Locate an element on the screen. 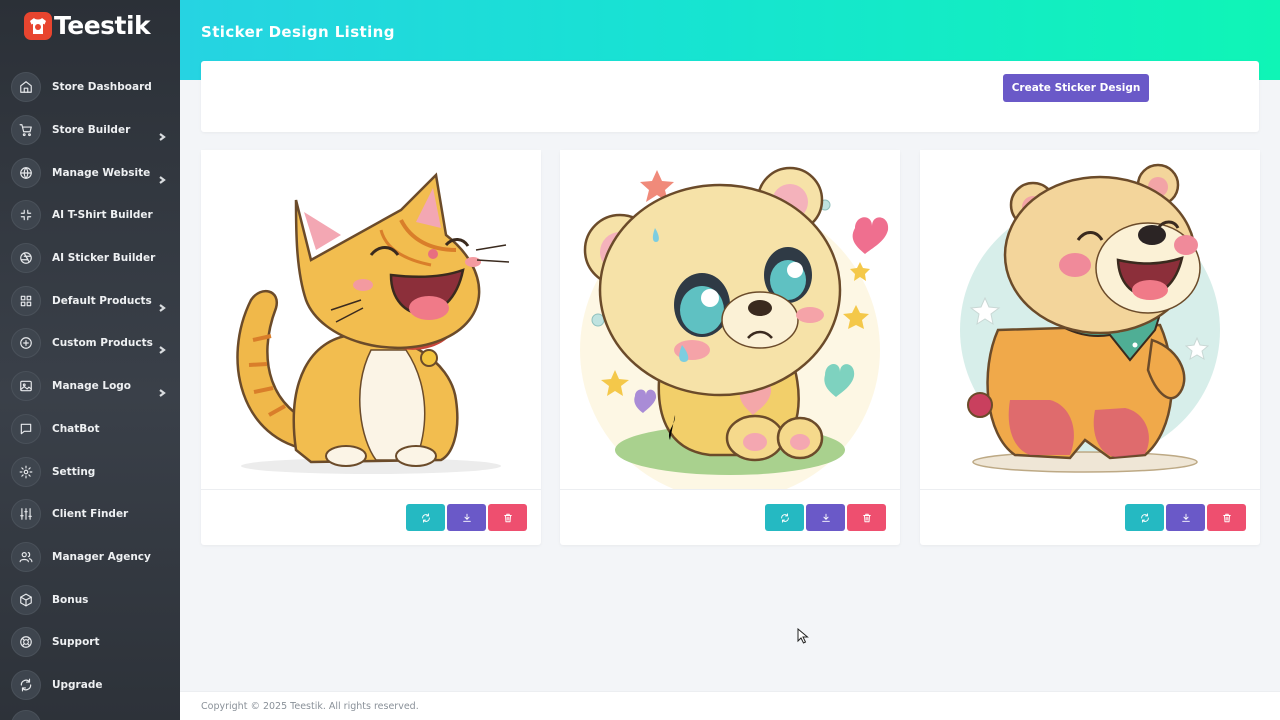  sidebar-item-support: Support is located at coordinates (90, 642).